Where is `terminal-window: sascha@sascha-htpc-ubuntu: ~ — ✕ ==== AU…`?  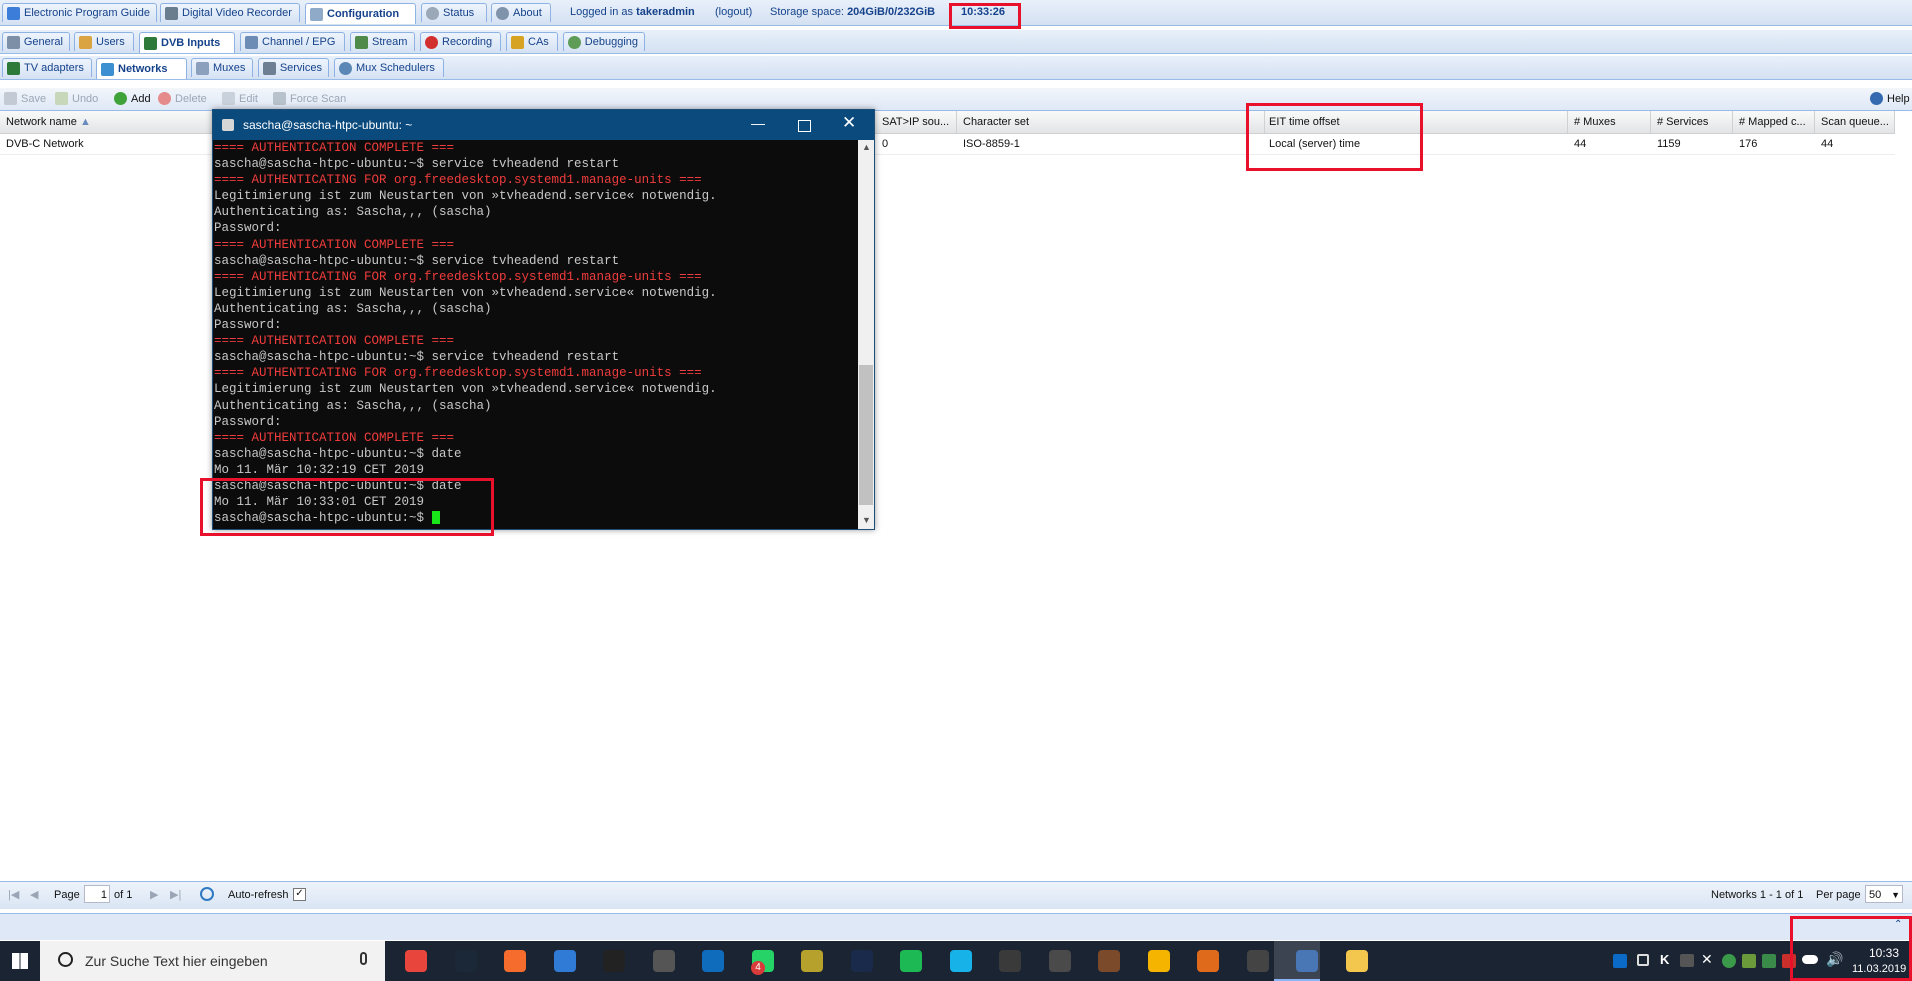 terminal-window: sascha@sascha-htpc-ubuntu: ~ — ✕ ==== AU… is located at coordinates (543, 319).